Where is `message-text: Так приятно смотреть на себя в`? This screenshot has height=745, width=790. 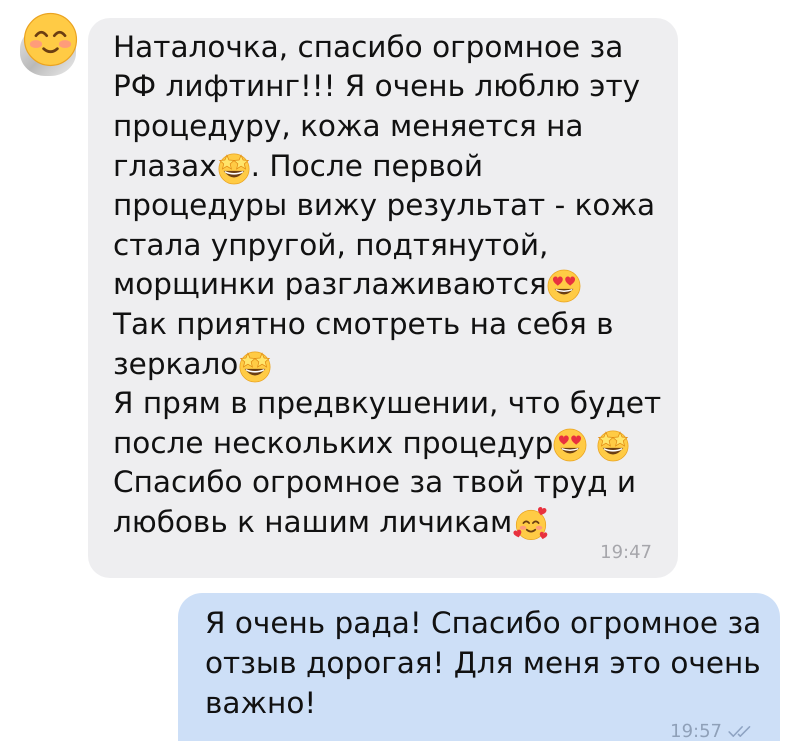 message-text: Так приятно смотреть на себя в is located at coordinates (363, 323).